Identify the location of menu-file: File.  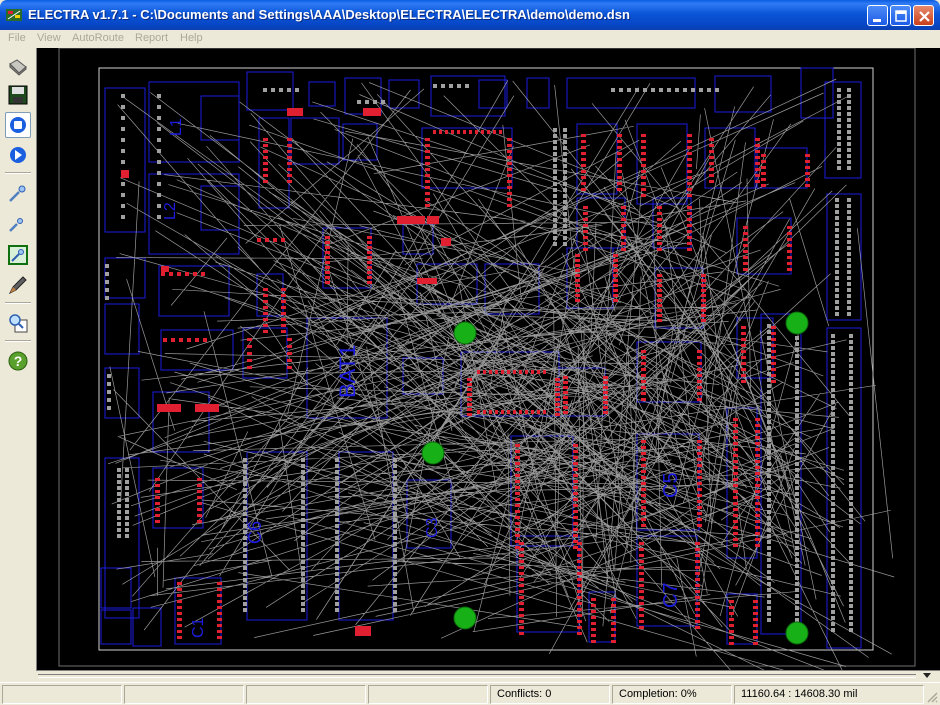
(17, 38).